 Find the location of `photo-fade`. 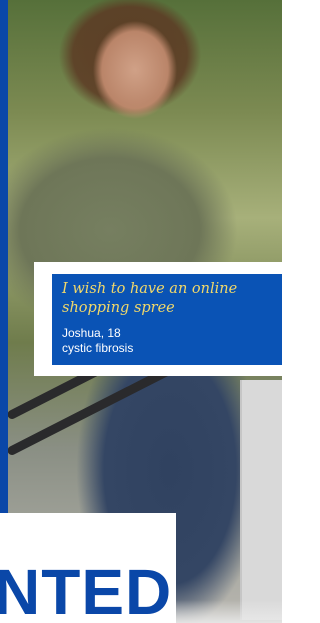

photo-fade is located at coordinates (229, 611).